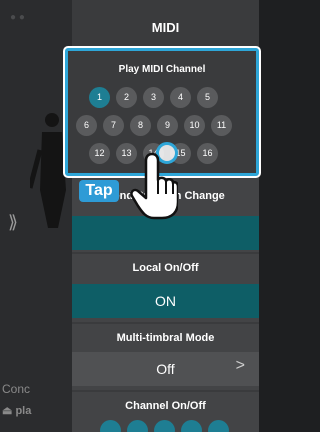 This screenshot has height=432, width=320. Describe the element at coordinates (165, 369) in the screenshot. I see `multi-timbral-value: Off` at that location.